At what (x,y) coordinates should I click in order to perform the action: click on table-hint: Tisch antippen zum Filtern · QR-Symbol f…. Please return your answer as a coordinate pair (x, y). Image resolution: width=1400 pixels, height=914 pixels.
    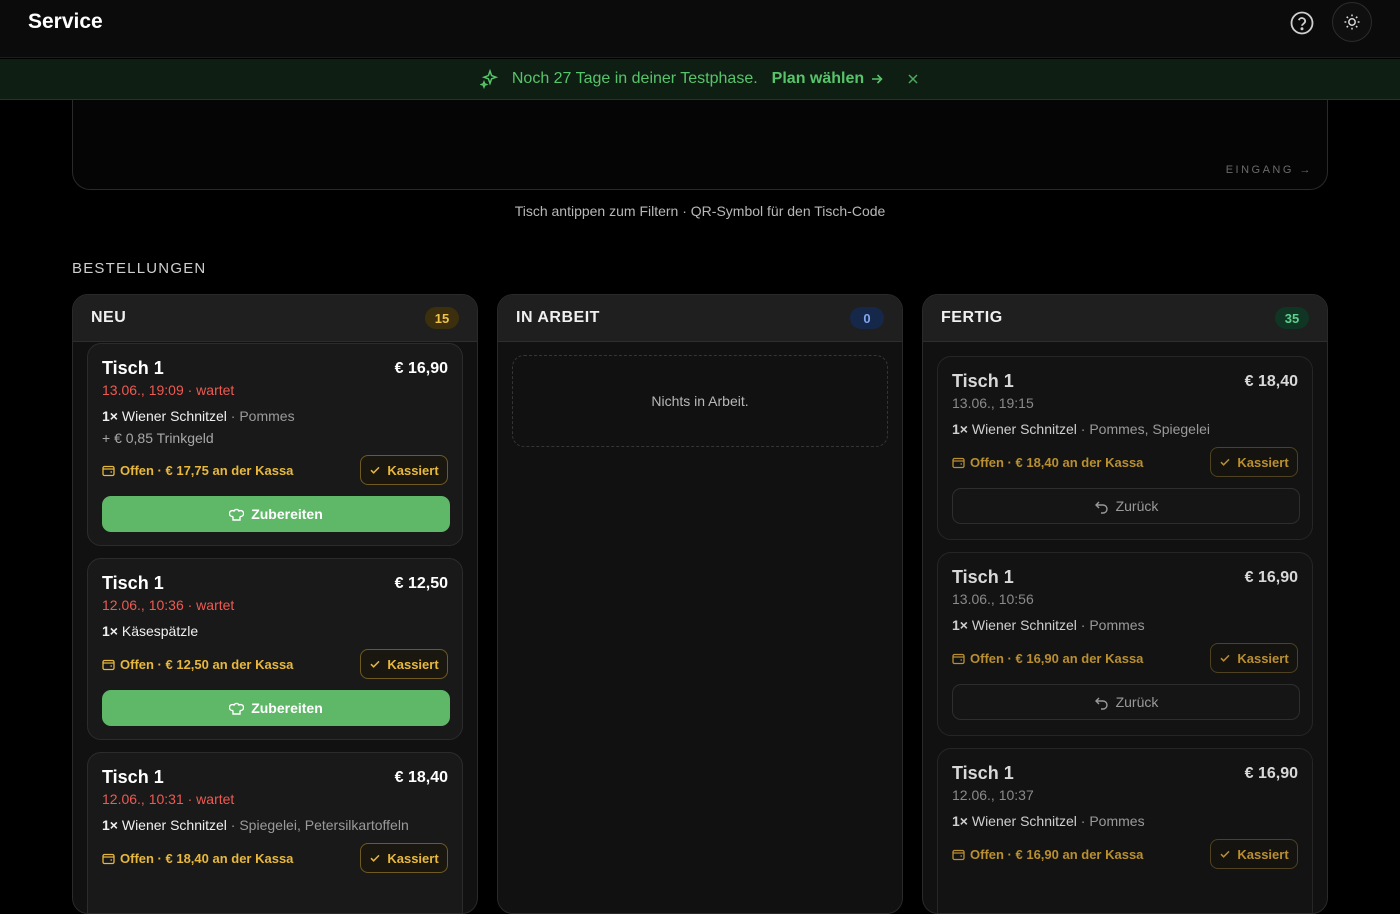
    Looking at the image, I should click on (700, 211).